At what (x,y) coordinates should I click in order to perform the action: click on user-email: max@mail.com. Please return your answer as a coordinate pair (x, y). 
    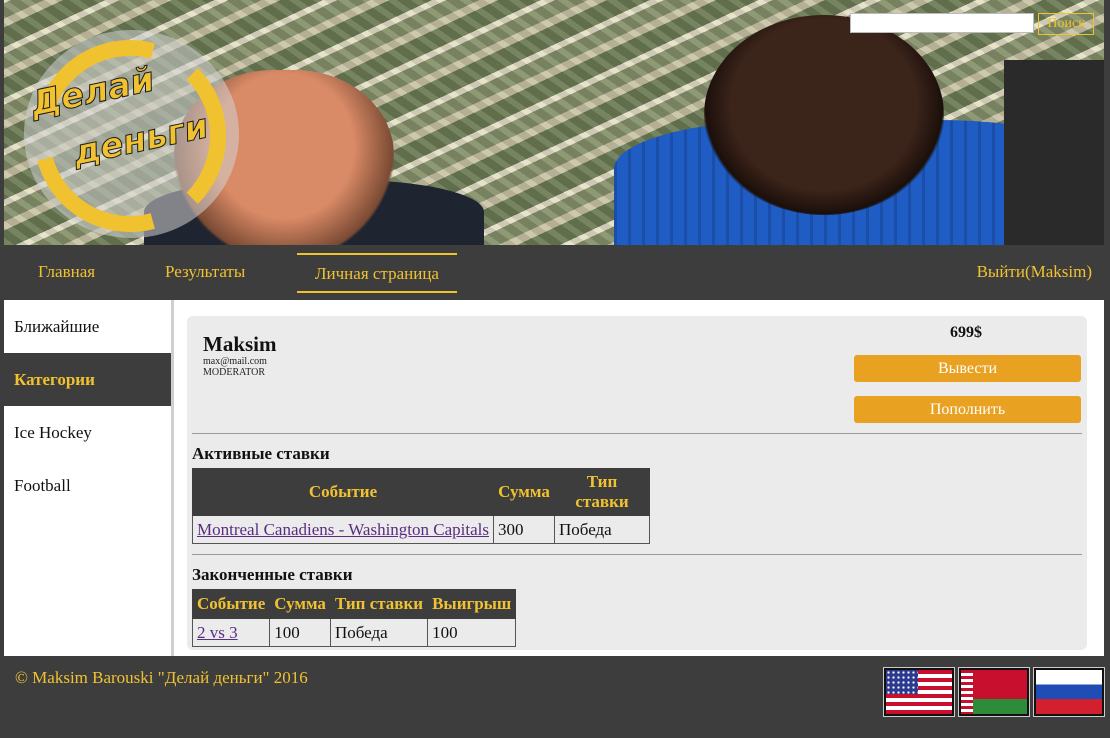
    Looking at the image, I should click on (235, 361).